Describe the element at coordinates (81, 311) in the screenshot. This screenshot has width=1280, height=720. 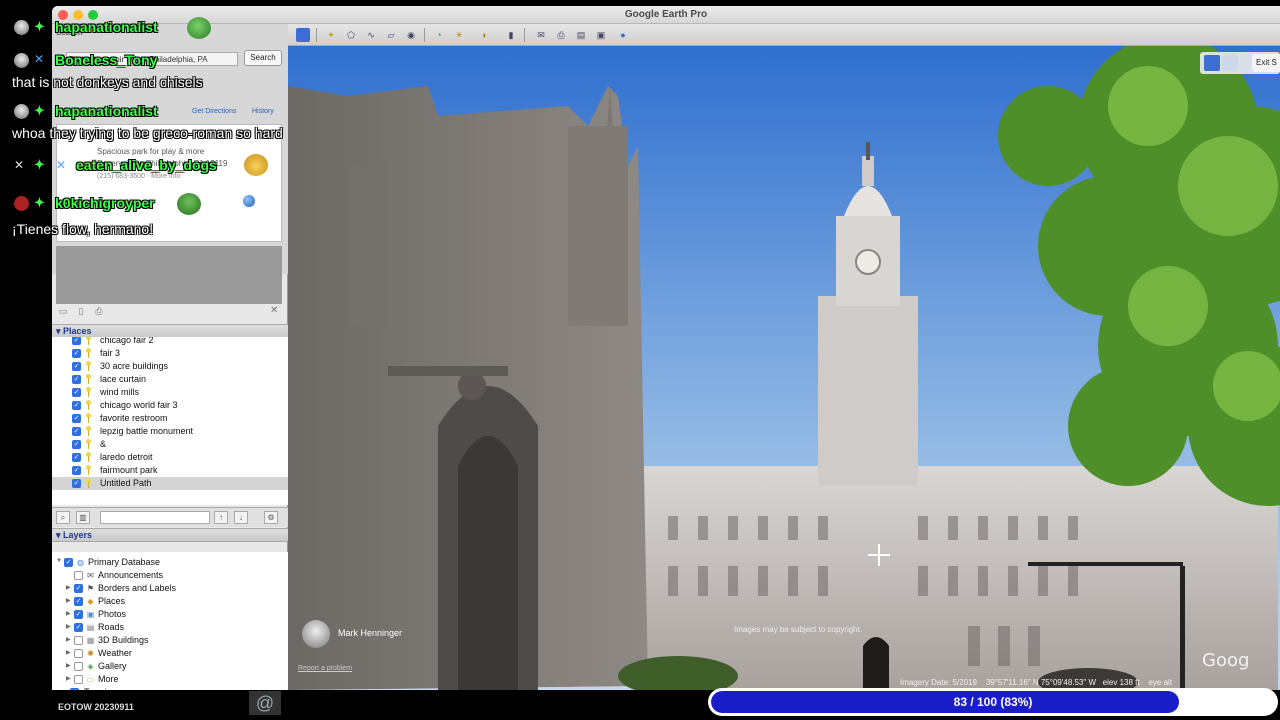
I see `copy-icon: ▯` at that location.